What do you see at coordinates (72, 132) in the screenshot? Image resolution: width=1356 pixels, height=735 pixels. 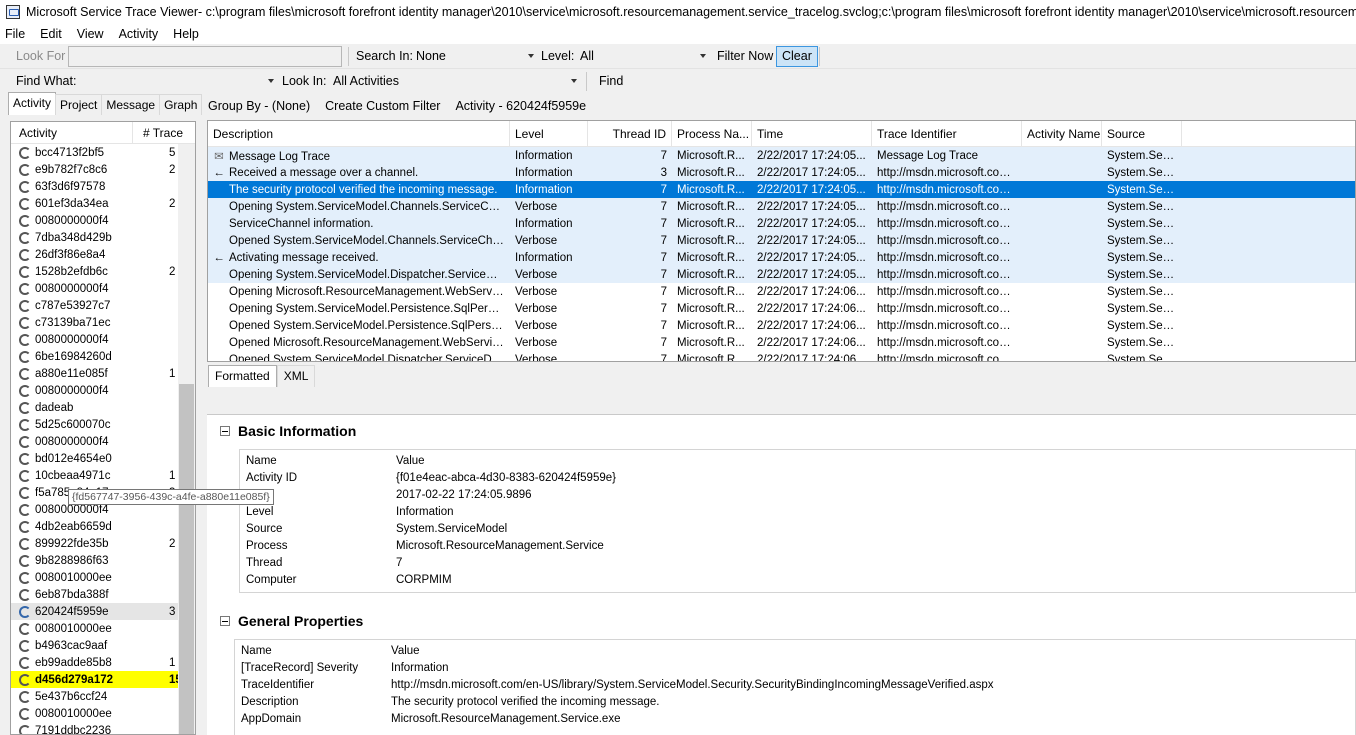 I see `column-activity: Activity` at bounding box center [72, 132].